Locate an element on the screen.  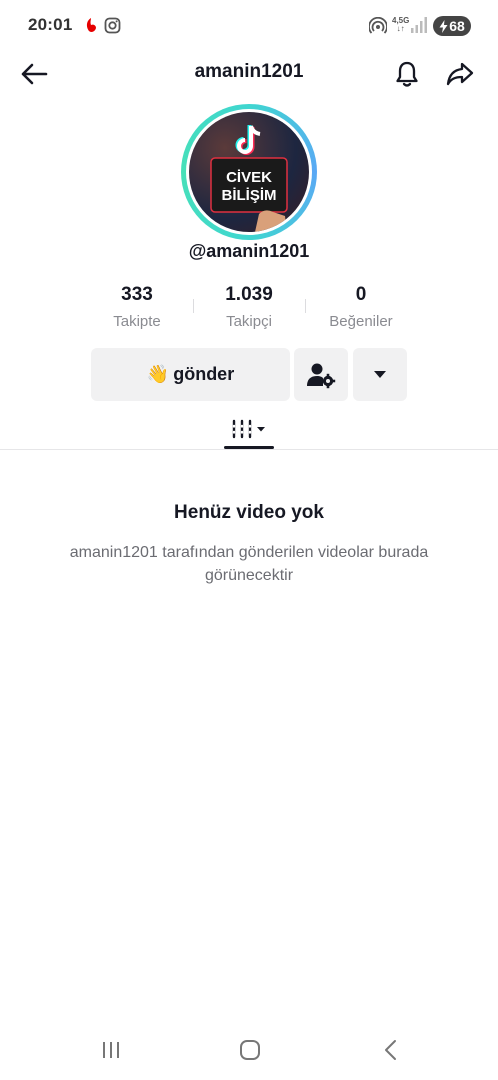
stat-followers: 1.039 Takipçi is located at coordinates (249, 307).